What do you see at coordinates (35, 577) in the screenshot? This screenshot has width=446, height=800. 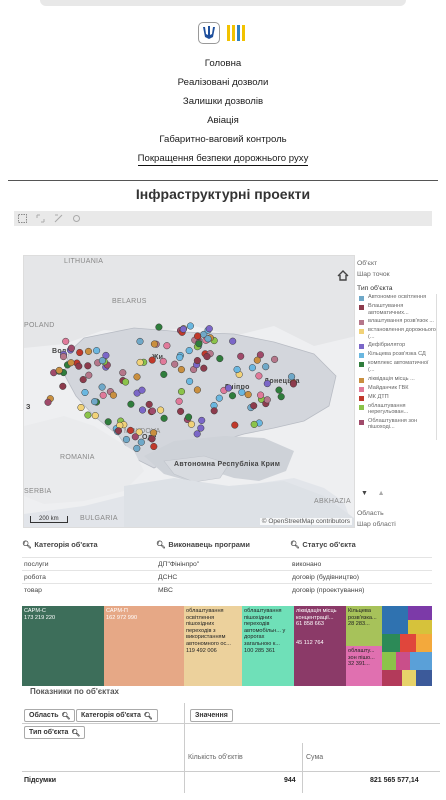 I see `filter-category-item: робота` at bounding box center [35, 577].